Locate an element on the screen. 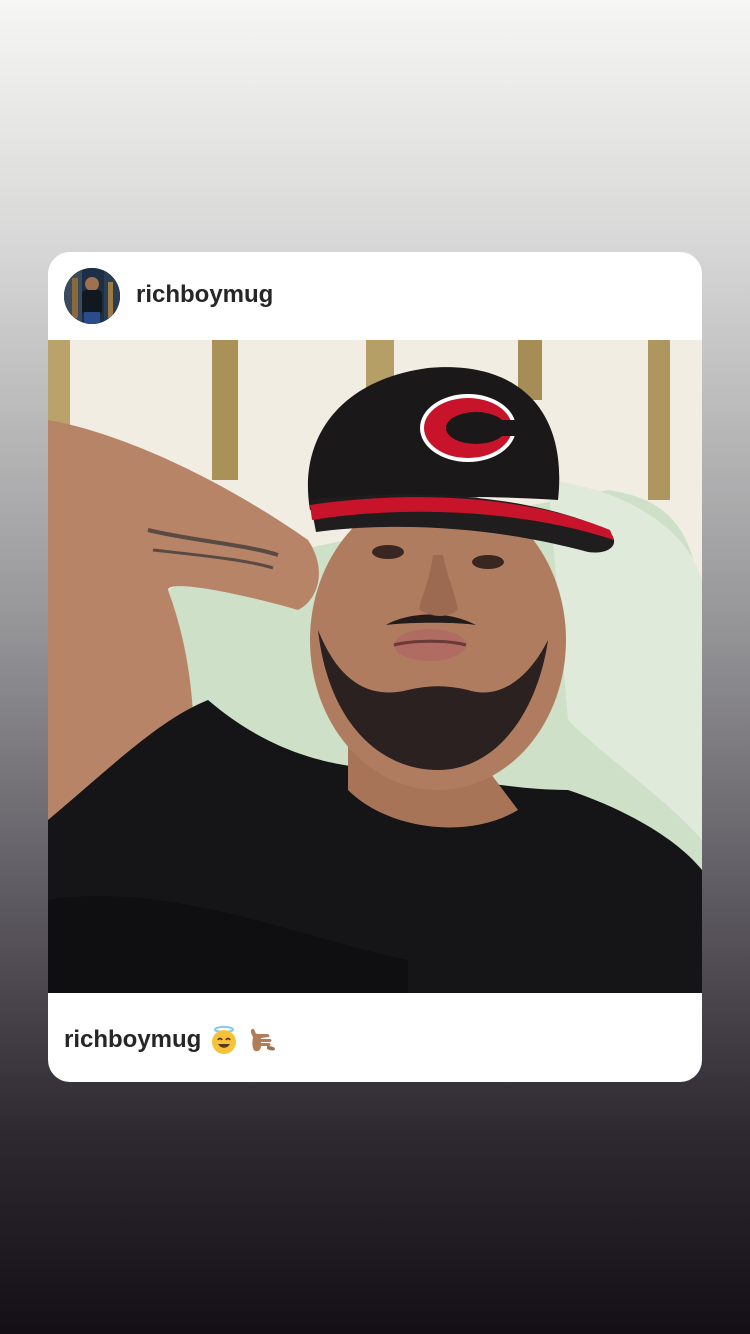  post-caption: richboymug is located at coordinates (170, 1040).